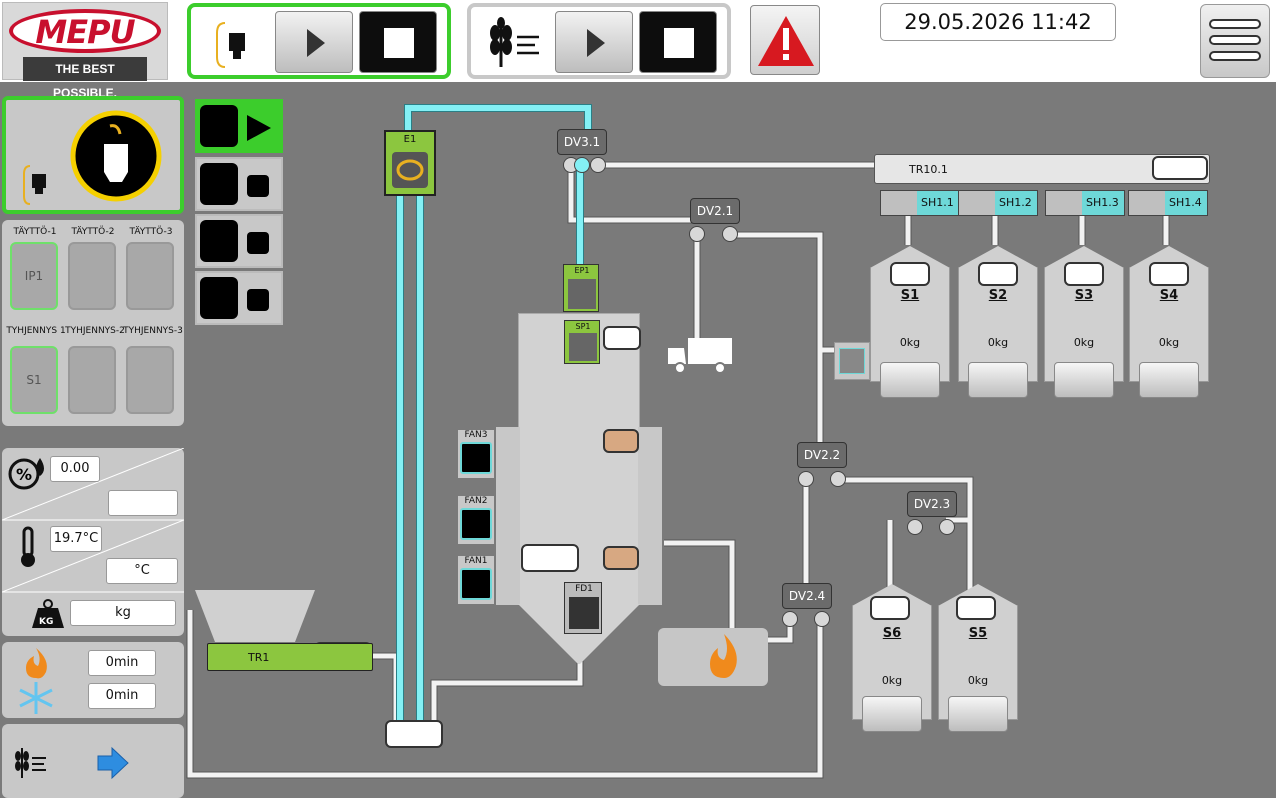 The width and height of the screenshot is (1276, 798). What do you see at coordinates (582, 294) in the screenshot?
I see `diverter-icon` at bounding box center [582, 294].